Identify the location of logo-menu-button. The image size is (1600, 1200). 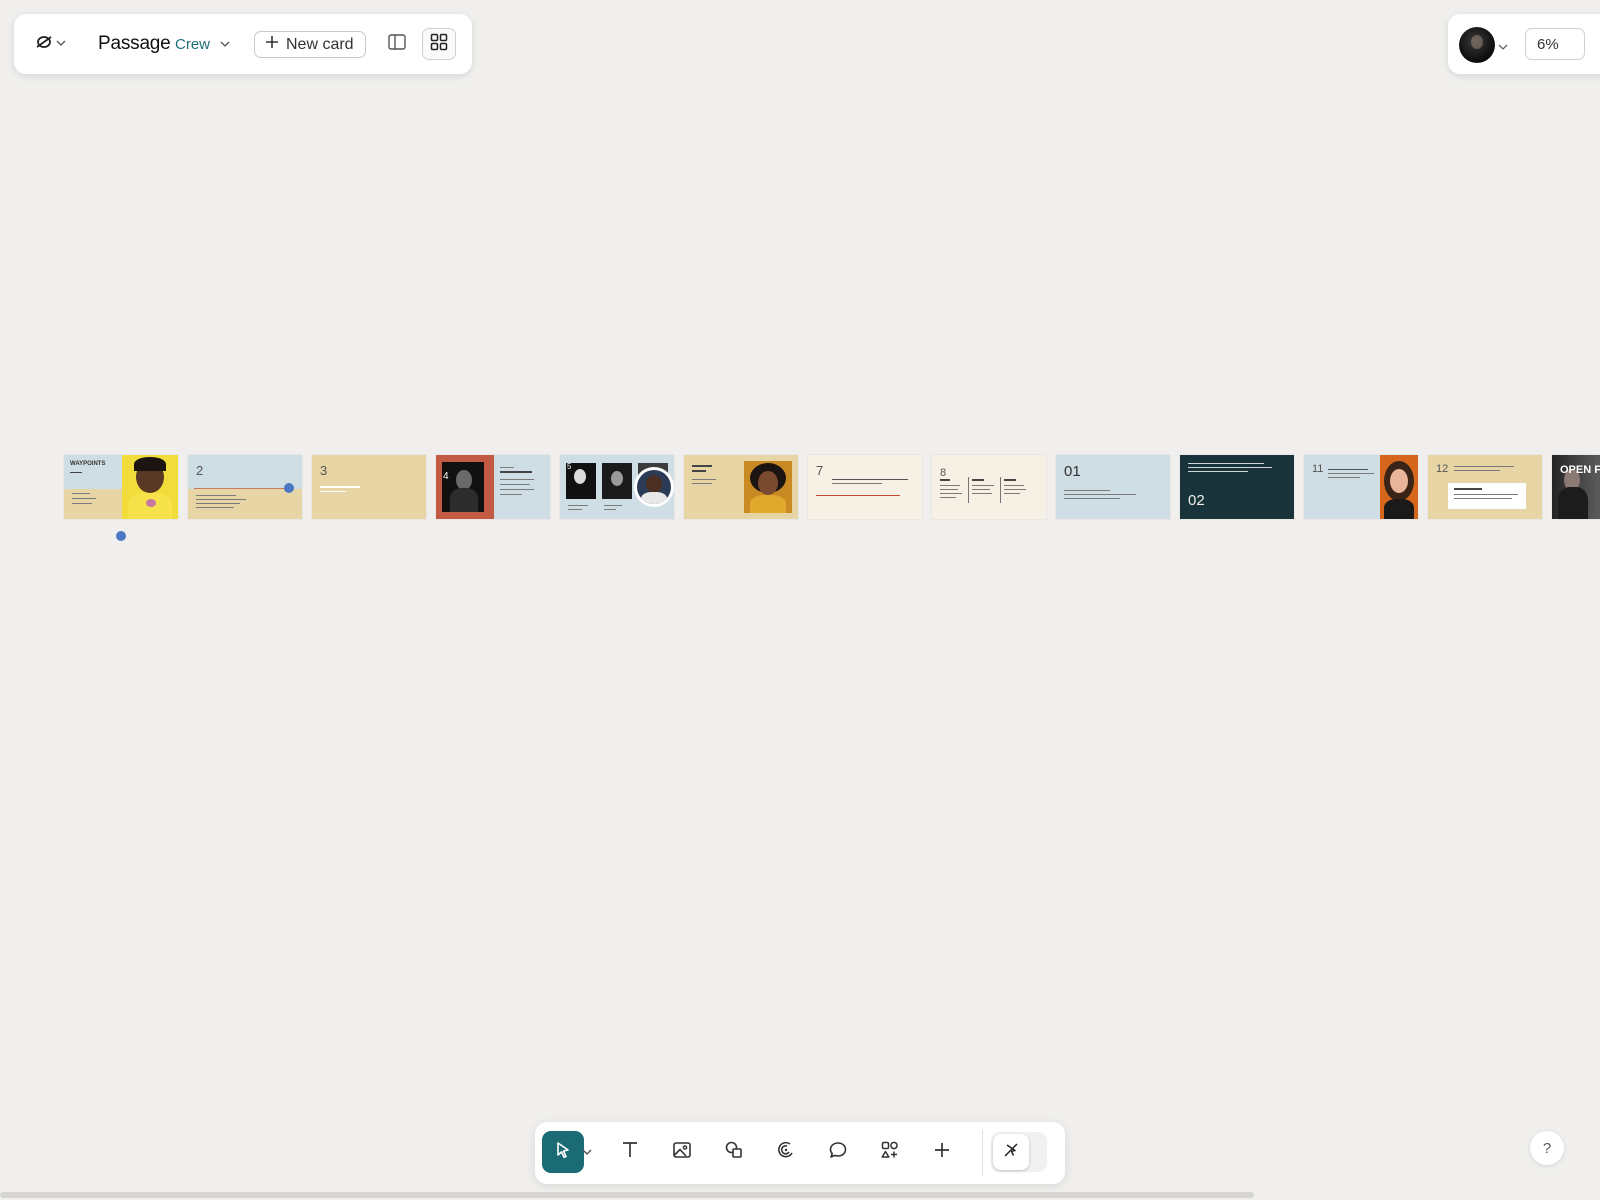
(54, 44).